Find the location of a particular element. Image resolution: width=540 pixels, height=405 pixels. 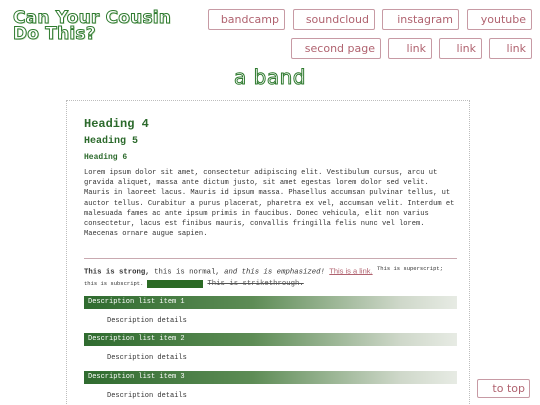

normal-text: this is normal, is located at coordinates (187, 272).